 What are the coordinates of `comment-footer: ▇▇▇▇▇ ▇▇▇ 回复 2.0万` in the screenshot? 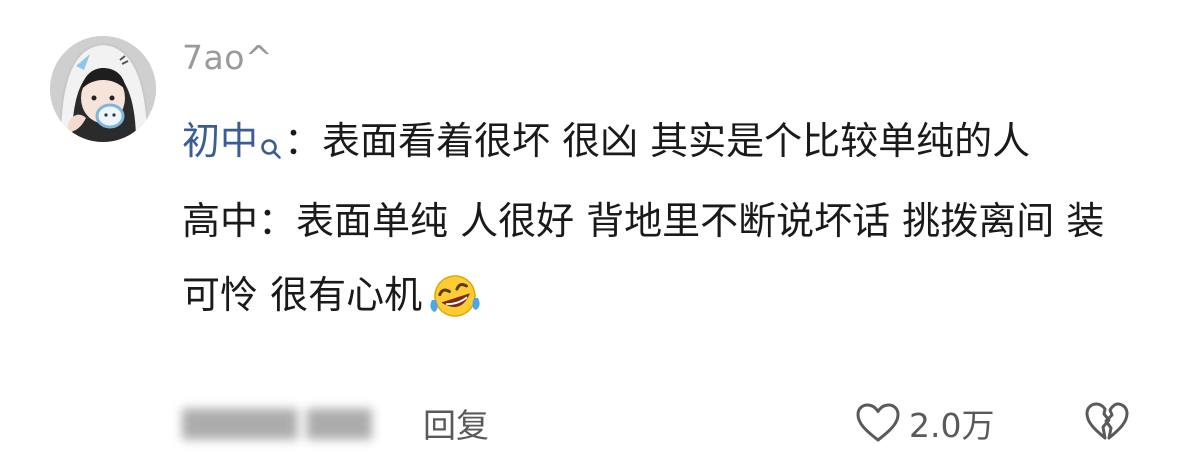 It's located at (589, 423).